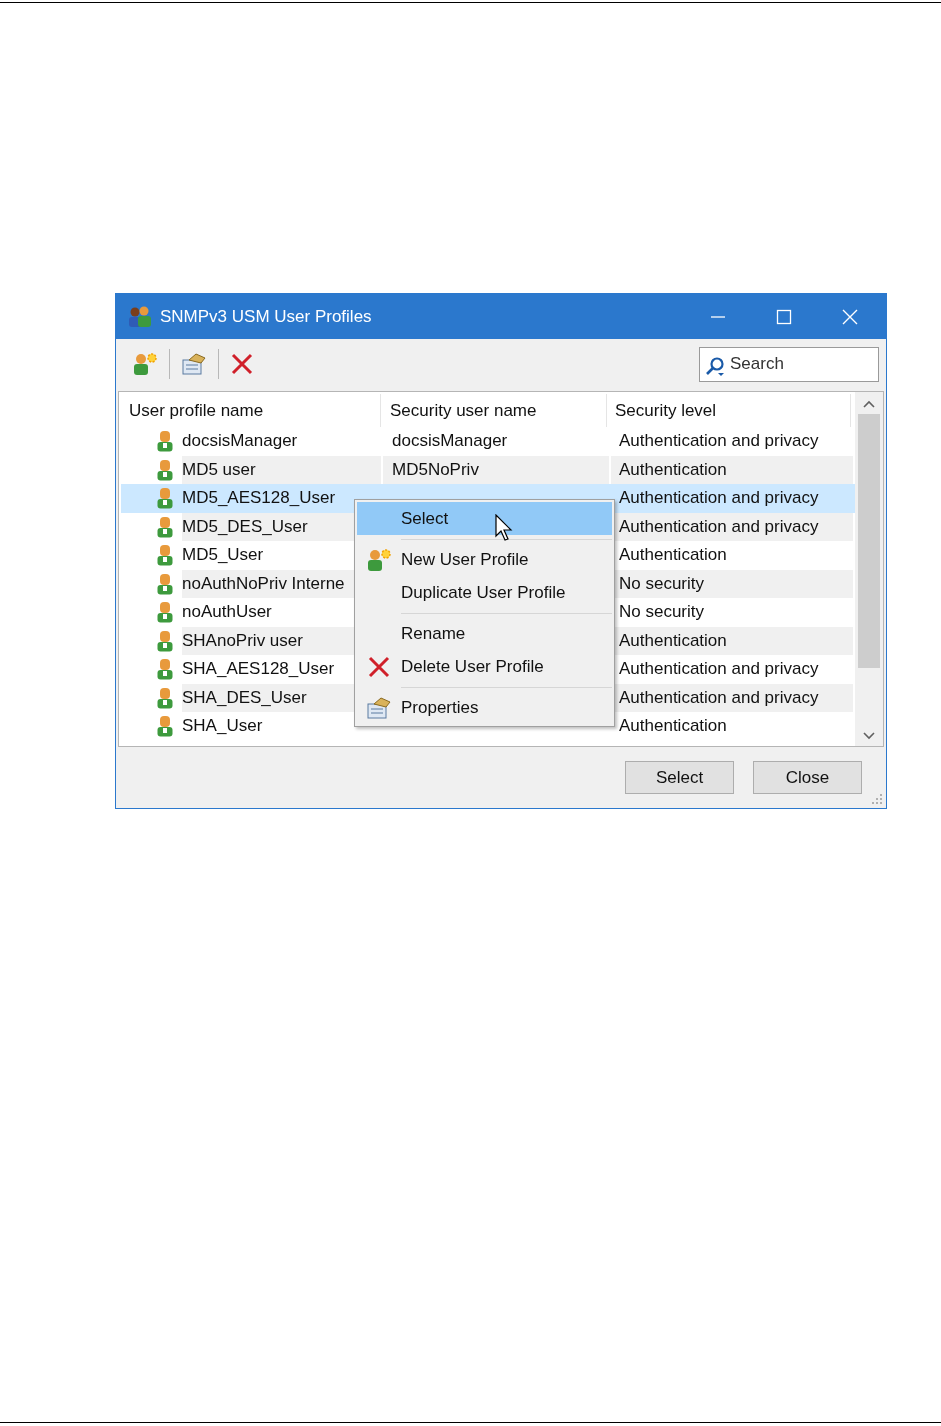  Describe the element at coordinates (729, 410) in the screenshot. I see `column-header: Security level` at that location.